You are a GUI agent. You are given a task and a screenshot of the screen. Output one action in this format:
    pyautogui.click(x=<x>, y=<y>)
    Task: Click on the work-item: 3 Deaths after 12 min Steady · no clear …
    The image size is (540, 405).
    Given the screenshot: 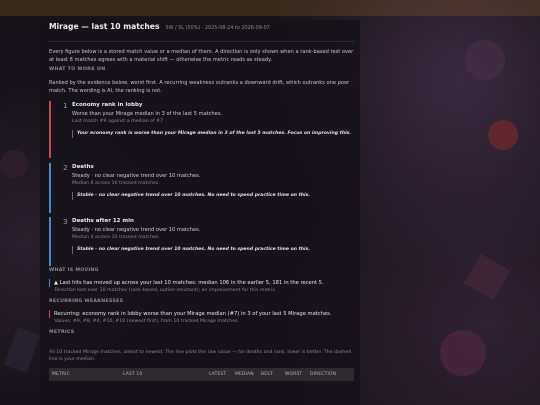 What is the action you would take?
    pyautogui.click(x=201, y=241)
    